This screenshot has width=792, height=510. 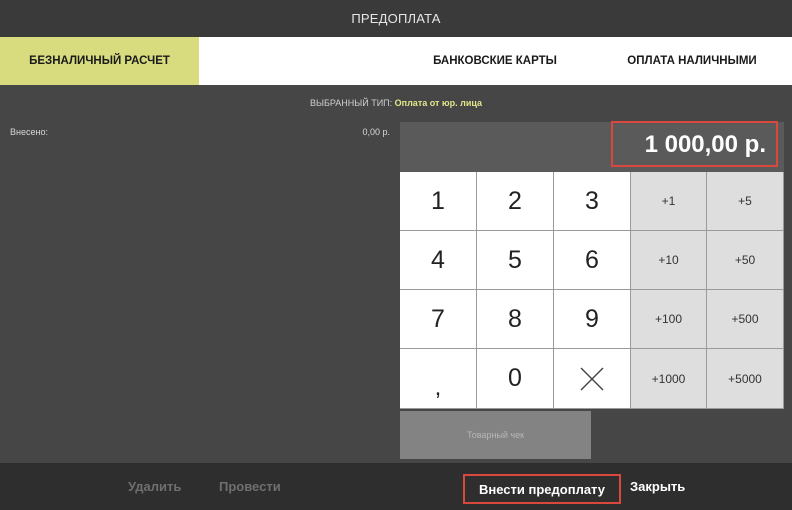 What do you see at coordinates (99, 61) in the screenshot?
I see `tab-cashless: БЕЗНАЛИЧНЫЙ РАСЧЕТ` at bounding box center [99, 61].